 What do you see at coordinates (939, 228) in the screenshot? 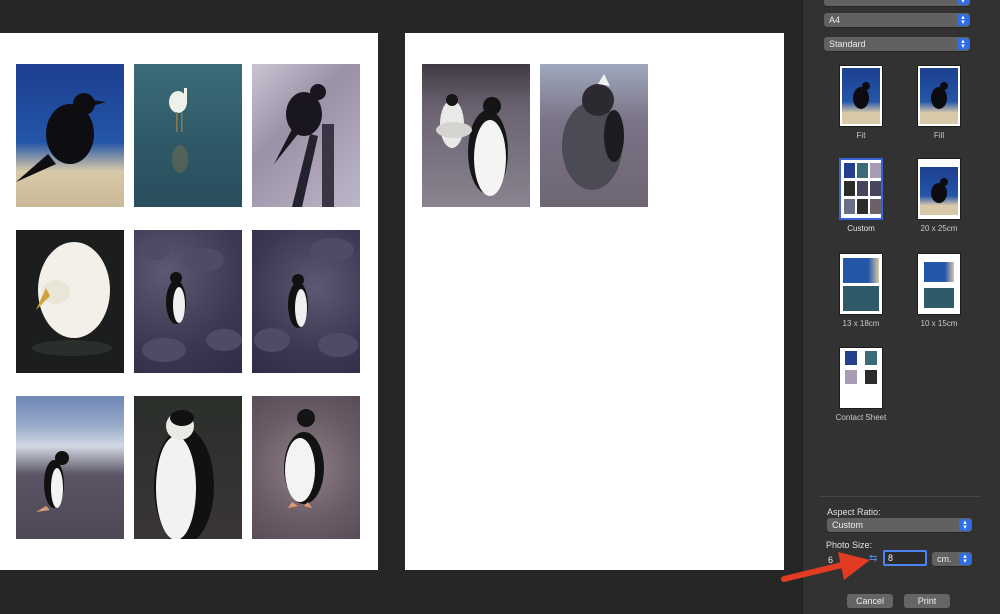
I see `layout-label: 20 x 25cm` at bounding box center [939, 228].